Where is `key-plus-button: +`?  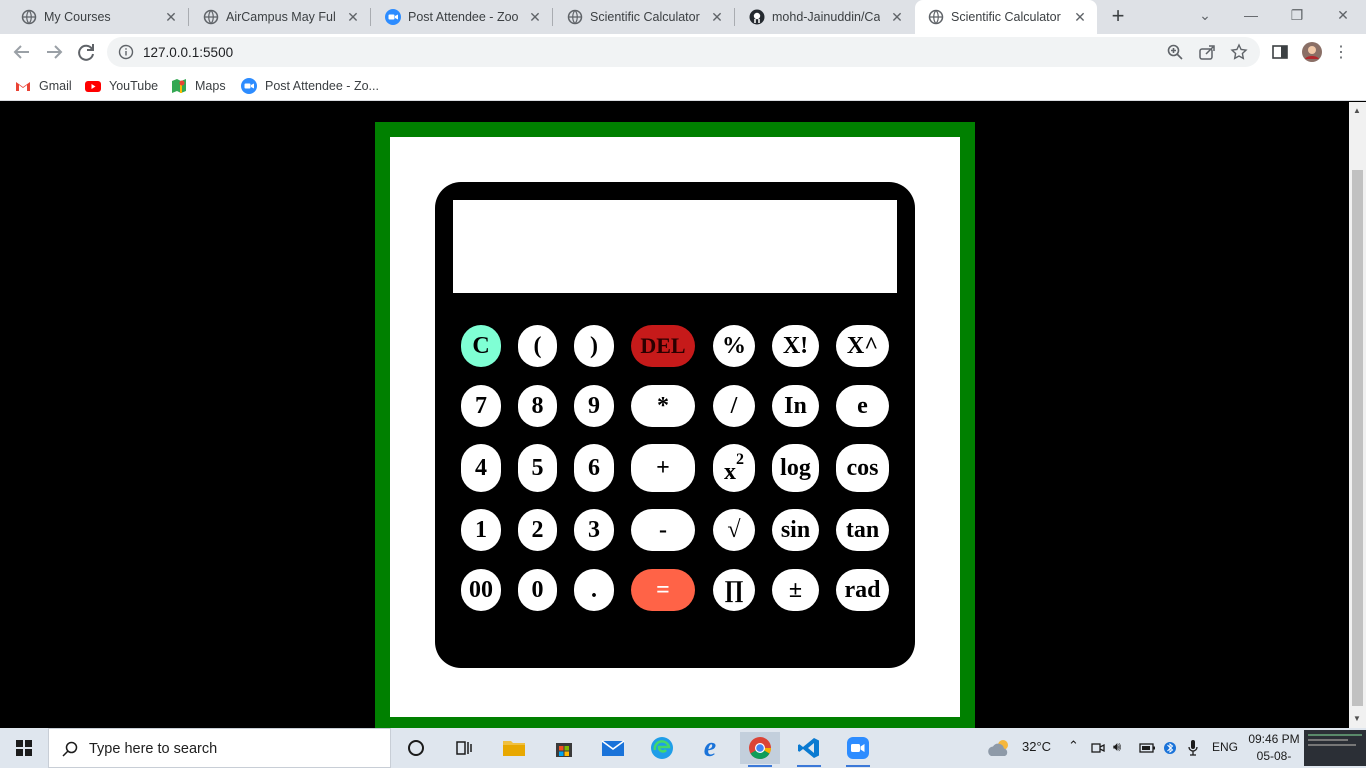 key-plus-button: + is located at coordinates (663, 468).